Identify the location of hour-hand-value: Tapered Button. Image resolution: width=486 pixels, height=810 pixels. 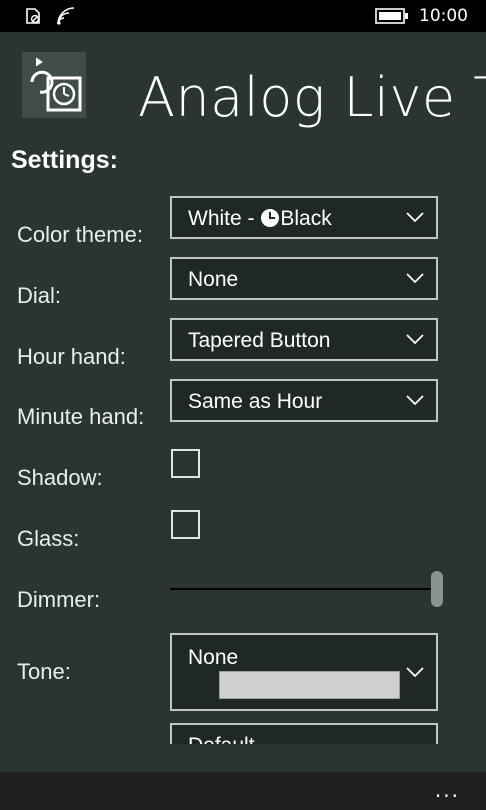
(259, 340).